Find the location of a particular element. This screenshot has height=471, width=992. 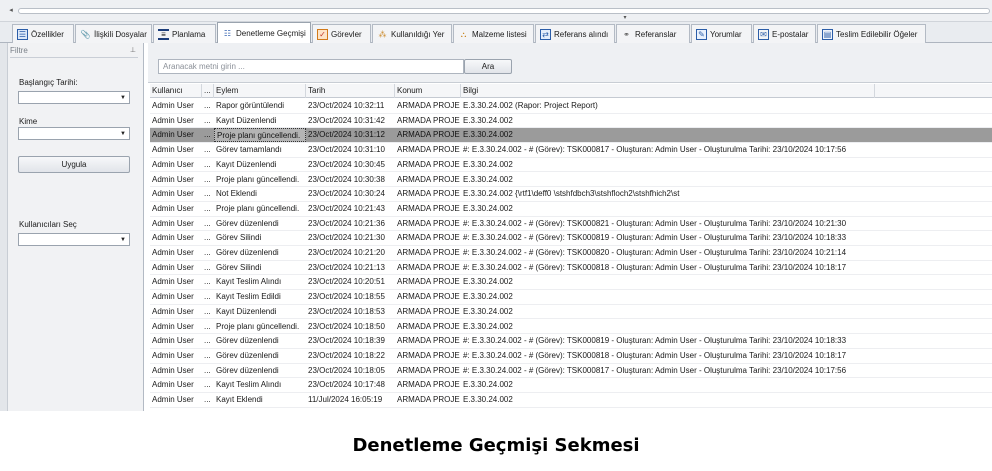

tab-label: Özellikler is located at coordinates (47, 34).